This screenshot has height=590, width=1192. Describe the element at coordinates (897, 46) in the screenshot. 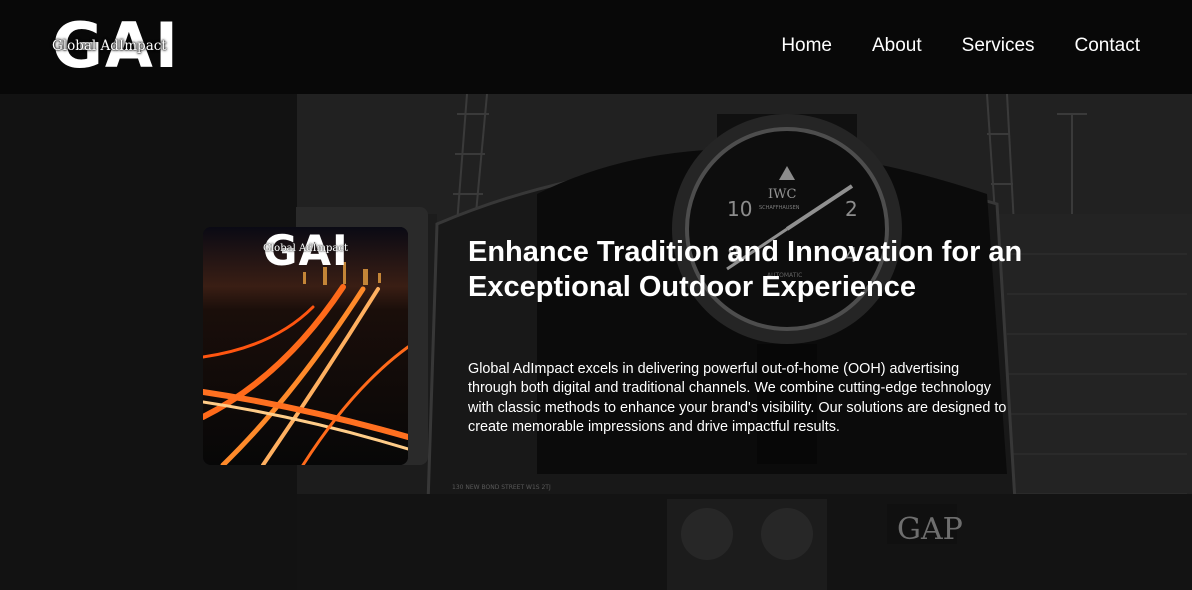

I see `nav-about: About` at that location.